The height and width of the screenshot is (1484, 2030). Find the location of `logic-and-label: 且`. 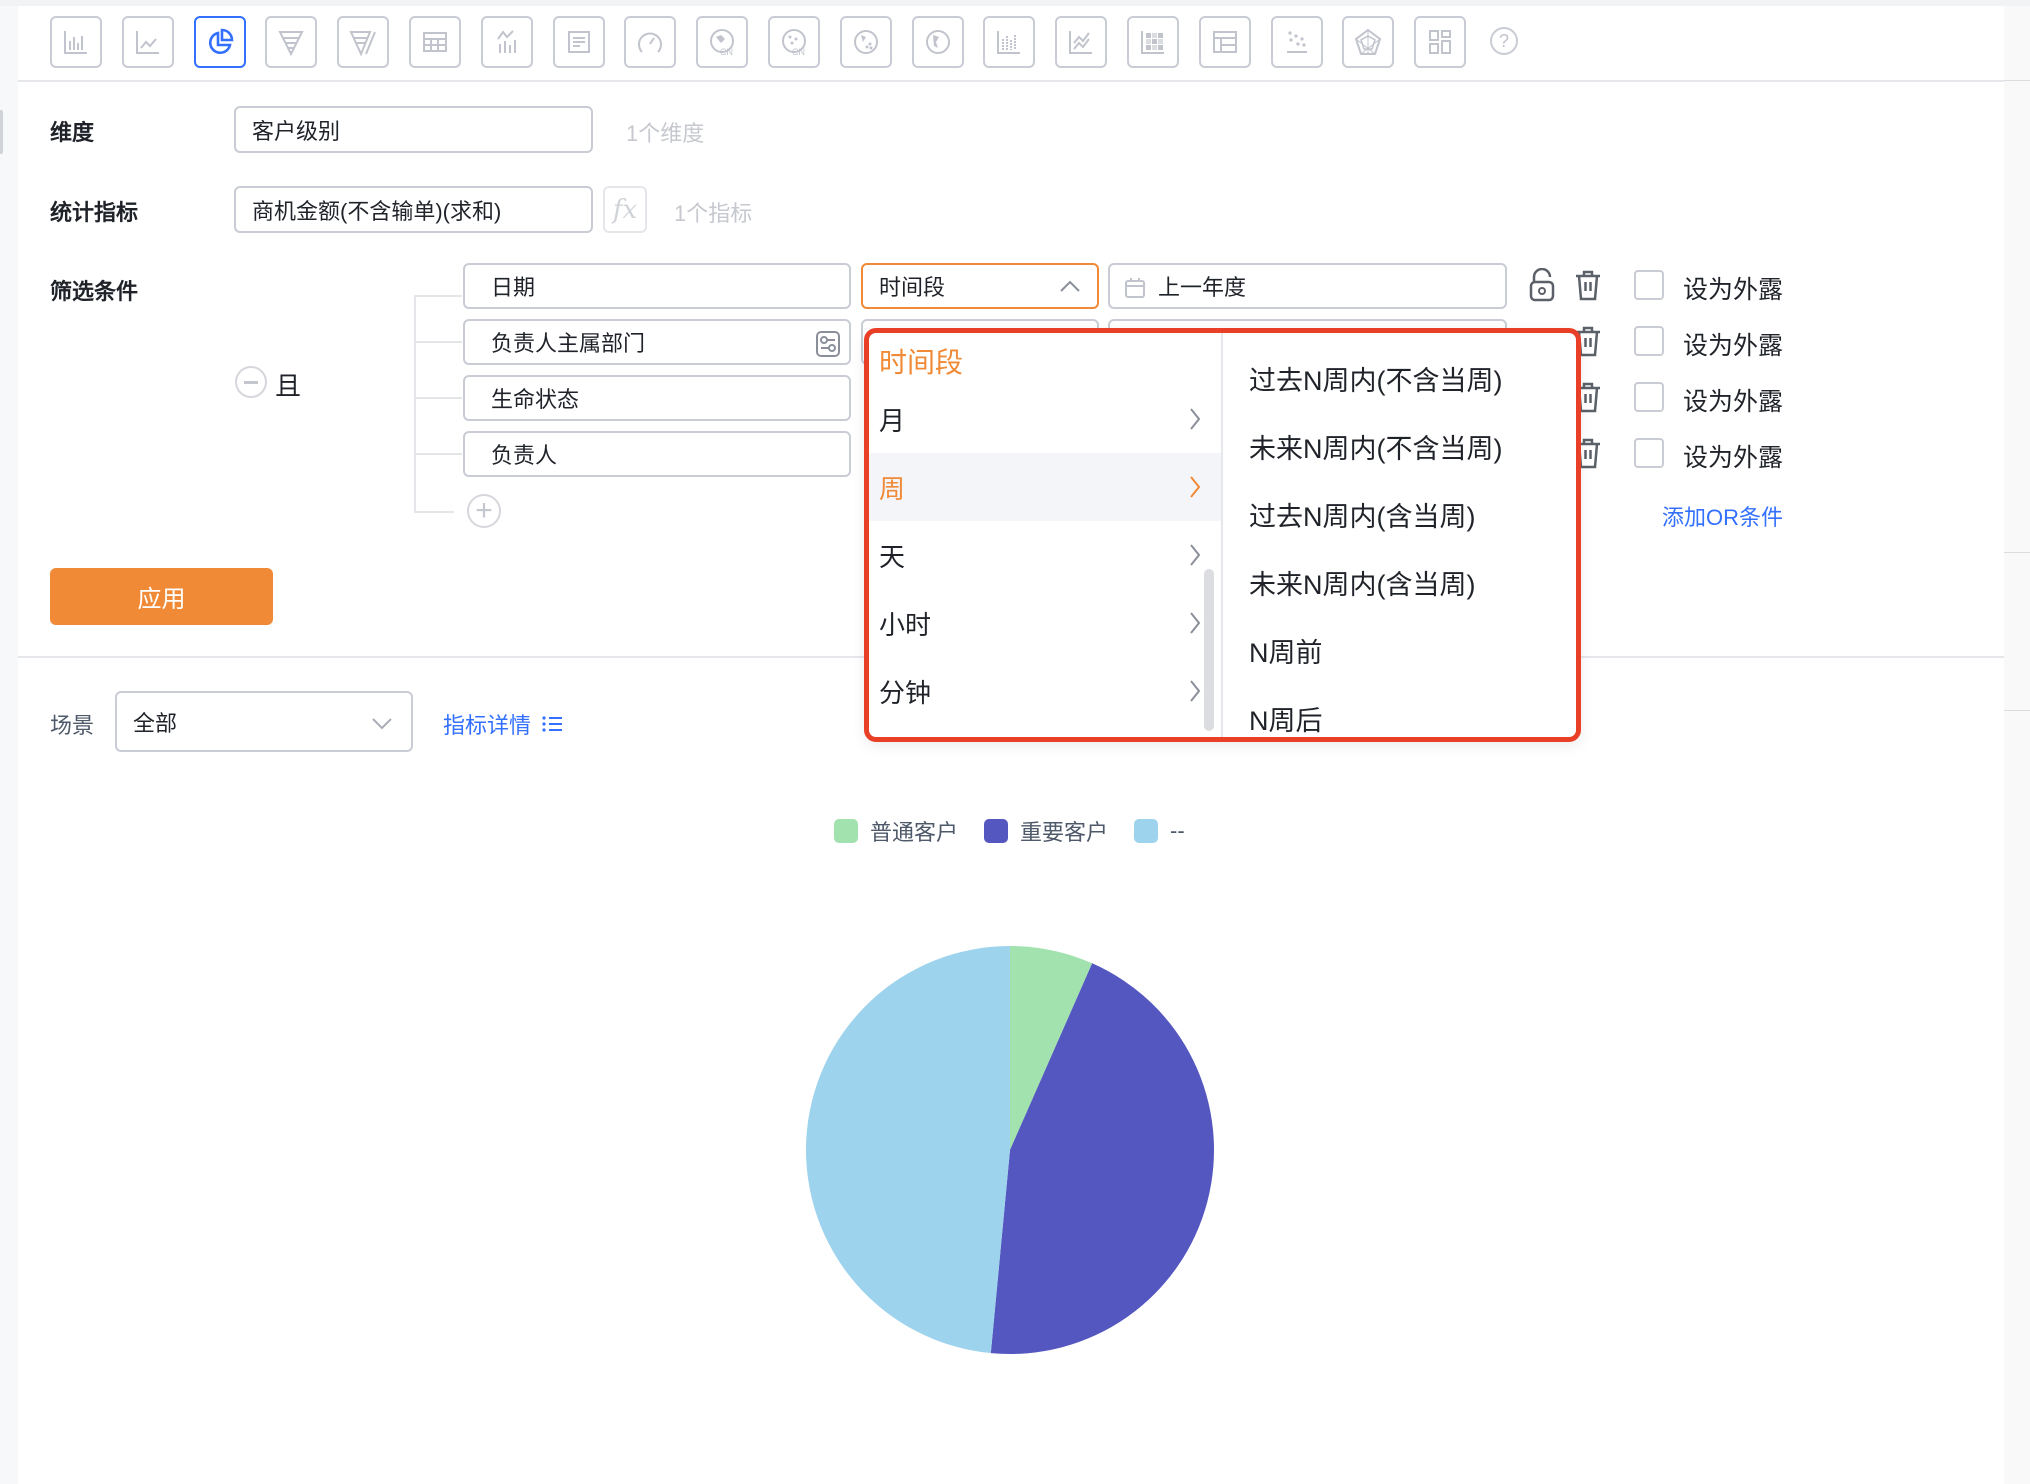

logic-and-label: 且 is located at coordinates (288, 384).